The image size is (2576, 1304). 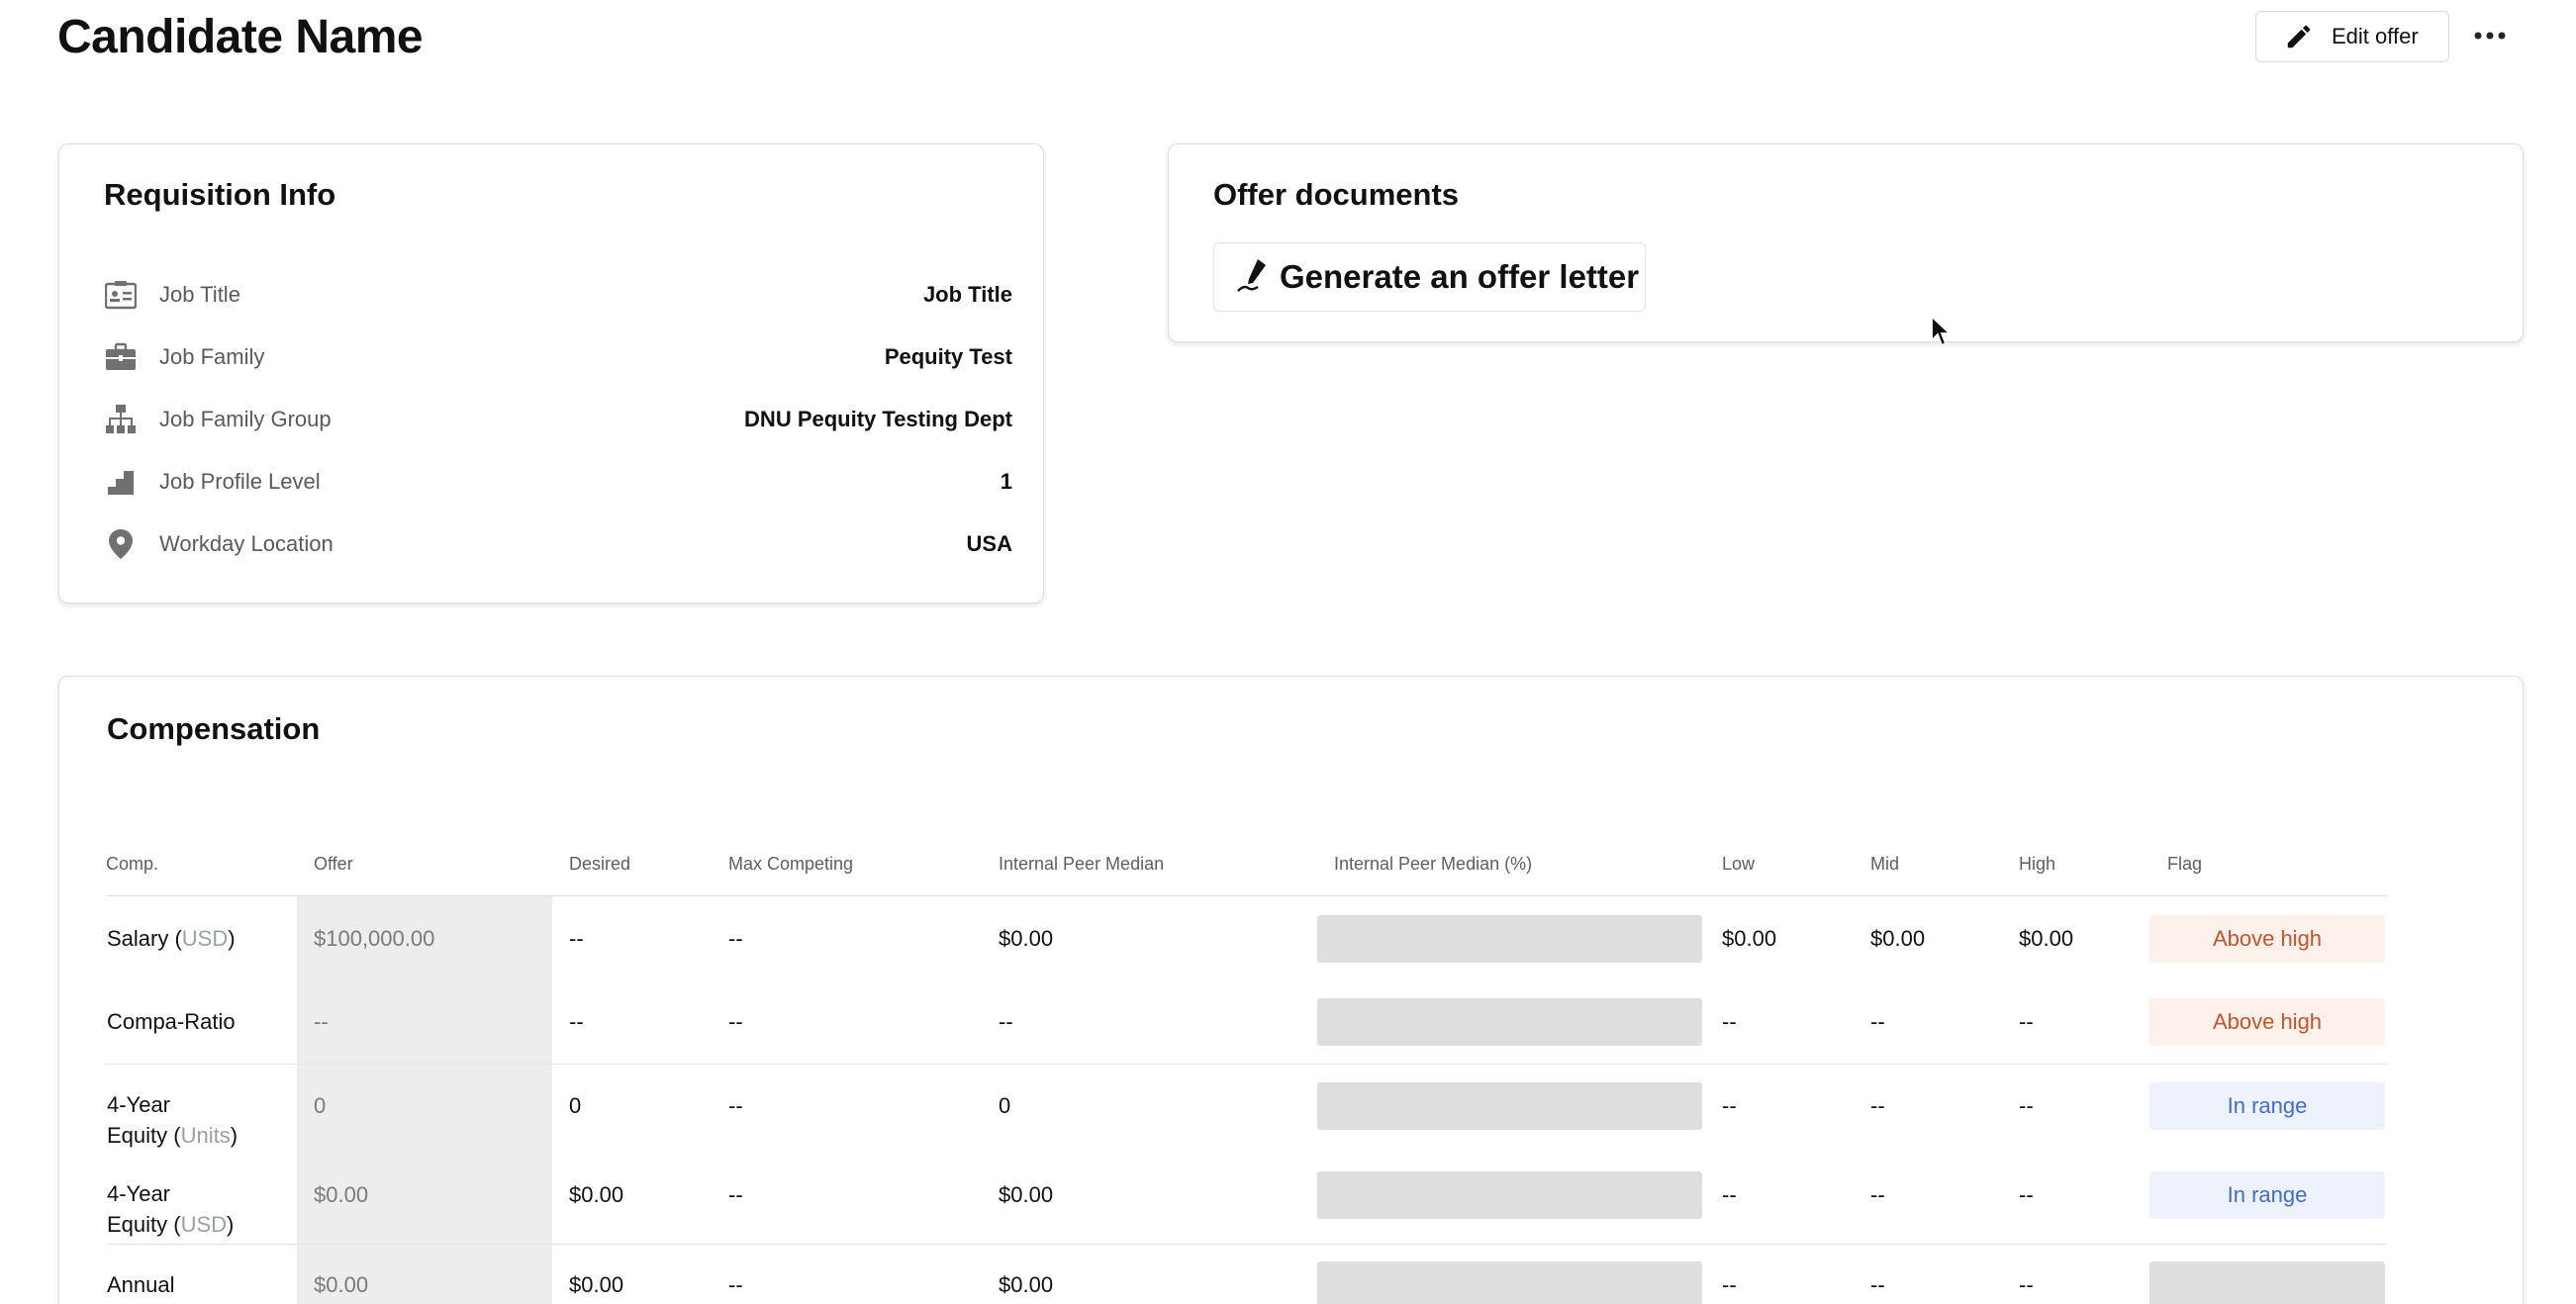 What do you see at coordinates (121, 357) in the screenshot?
I see `briefcase-icon` at bounding box center [121, 357].